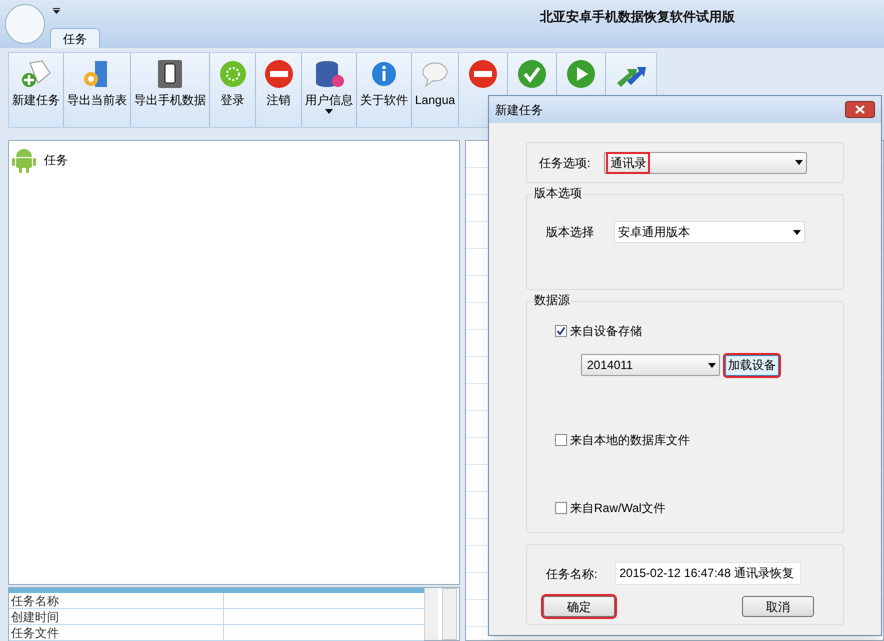  I want to click on field-label: 任务名称:, so click(572, 574).